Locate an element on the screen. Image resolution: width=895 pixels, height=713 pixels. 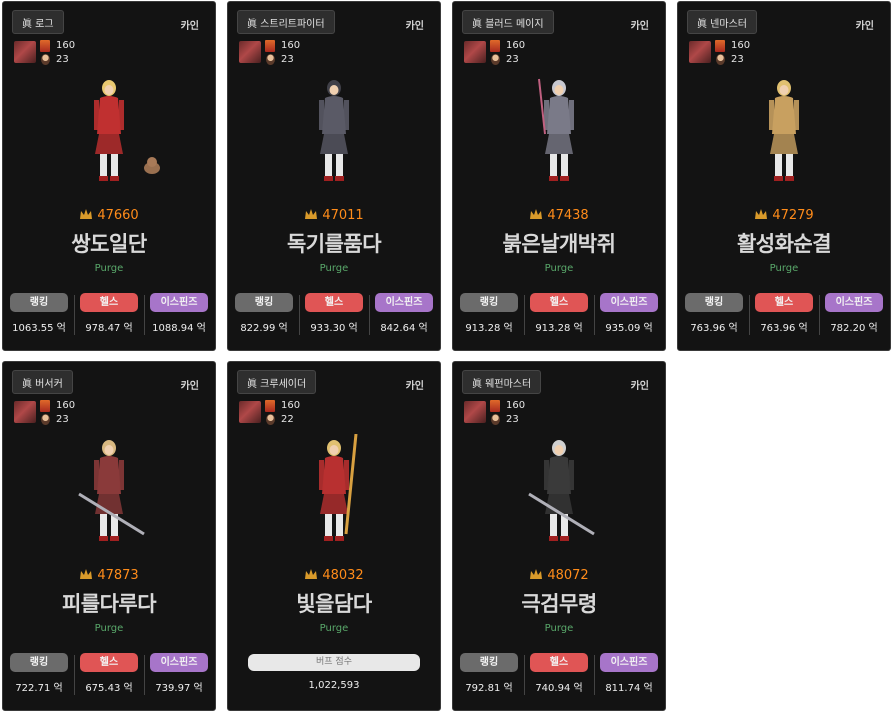
character-name: 붉은날개박쥐 is located at coordinates (559, 243).